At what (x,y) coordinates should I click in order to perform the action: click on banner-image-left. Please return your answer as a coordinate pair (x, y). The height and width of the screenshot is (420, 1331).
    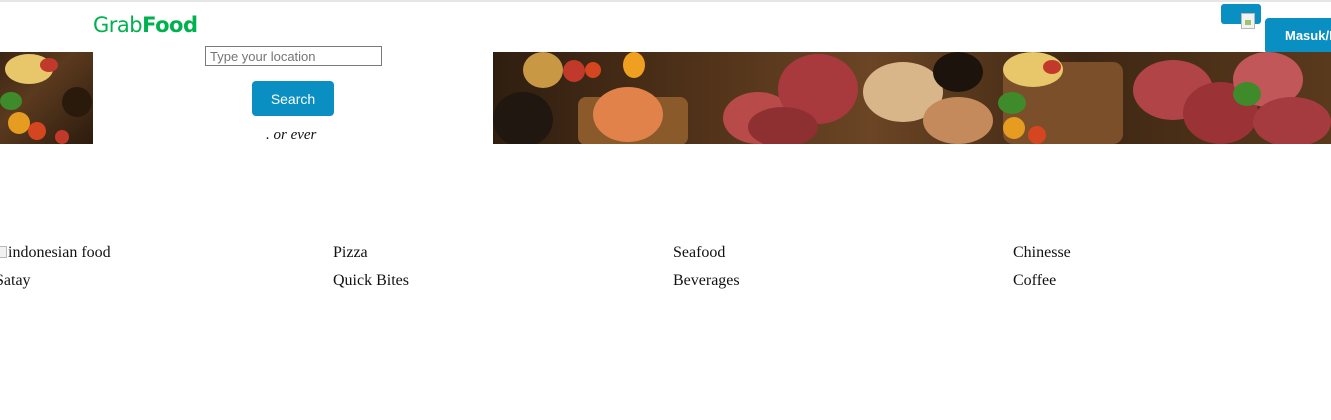
    Looking at the image, I should click on (46, 98).